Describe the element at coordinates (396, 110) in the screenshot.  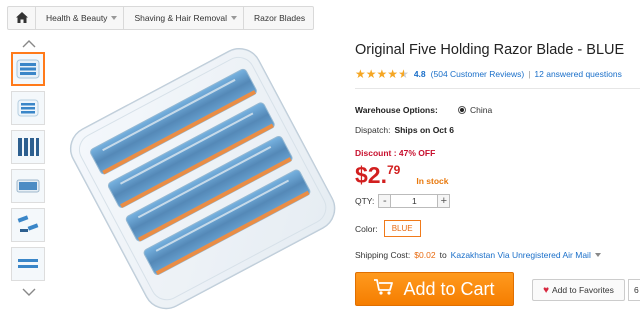
I see `warehouse-label: Warehouse Options:` at that location.